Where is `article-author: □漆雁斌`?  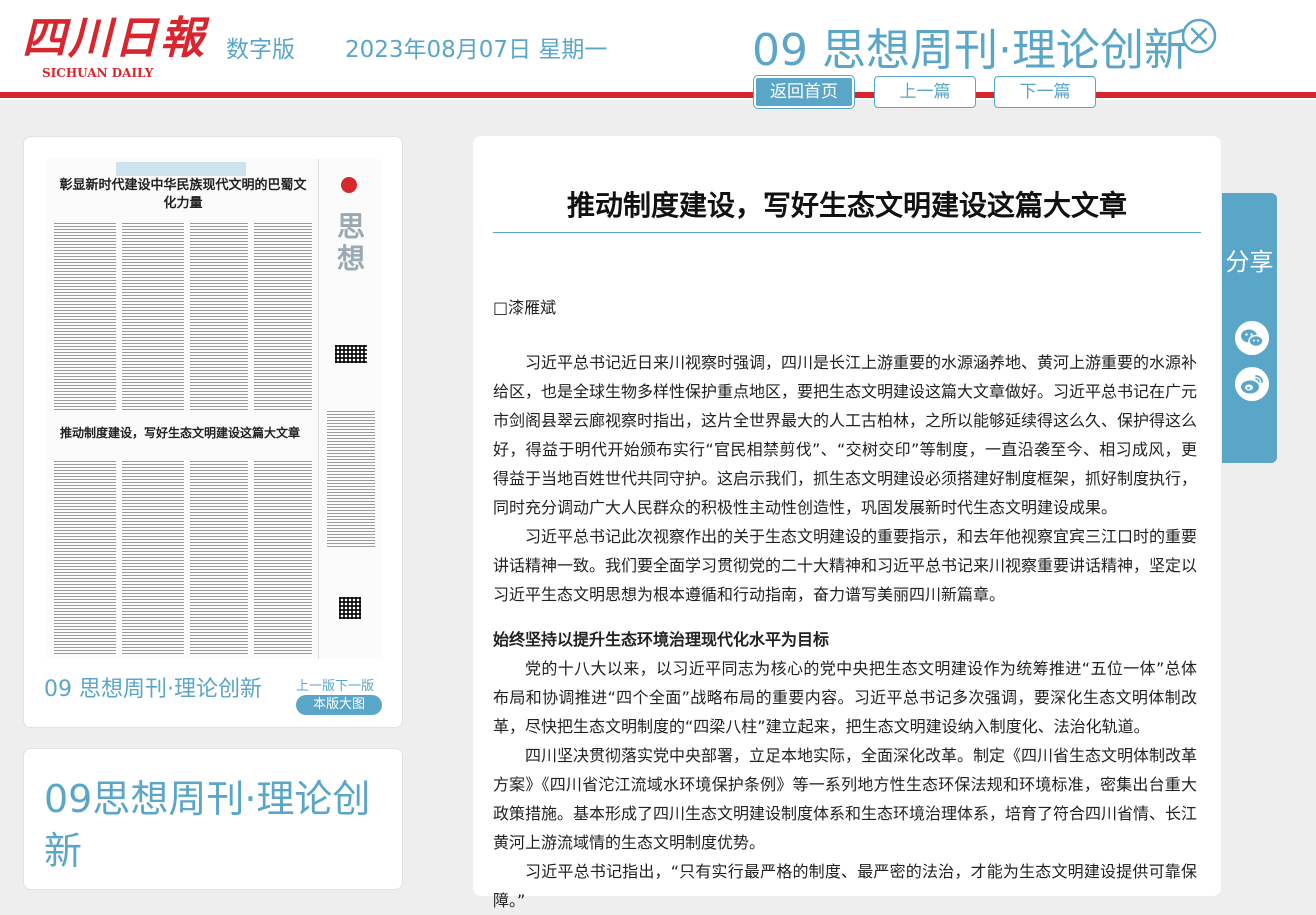
article-author: □漆雁斌 is located at coordinates (525, 307).